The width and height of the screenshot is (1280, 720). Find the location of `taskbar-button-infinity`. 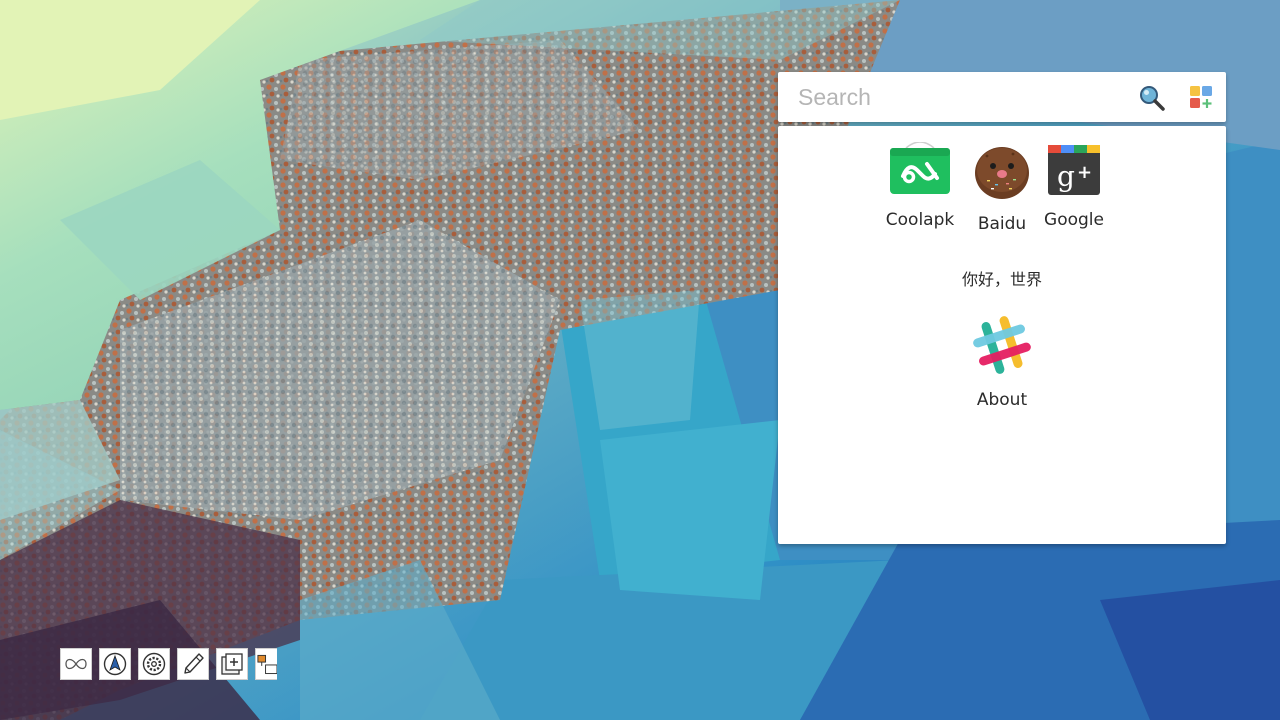

taskbar-button-infinity is located at coordinates (76, 664).